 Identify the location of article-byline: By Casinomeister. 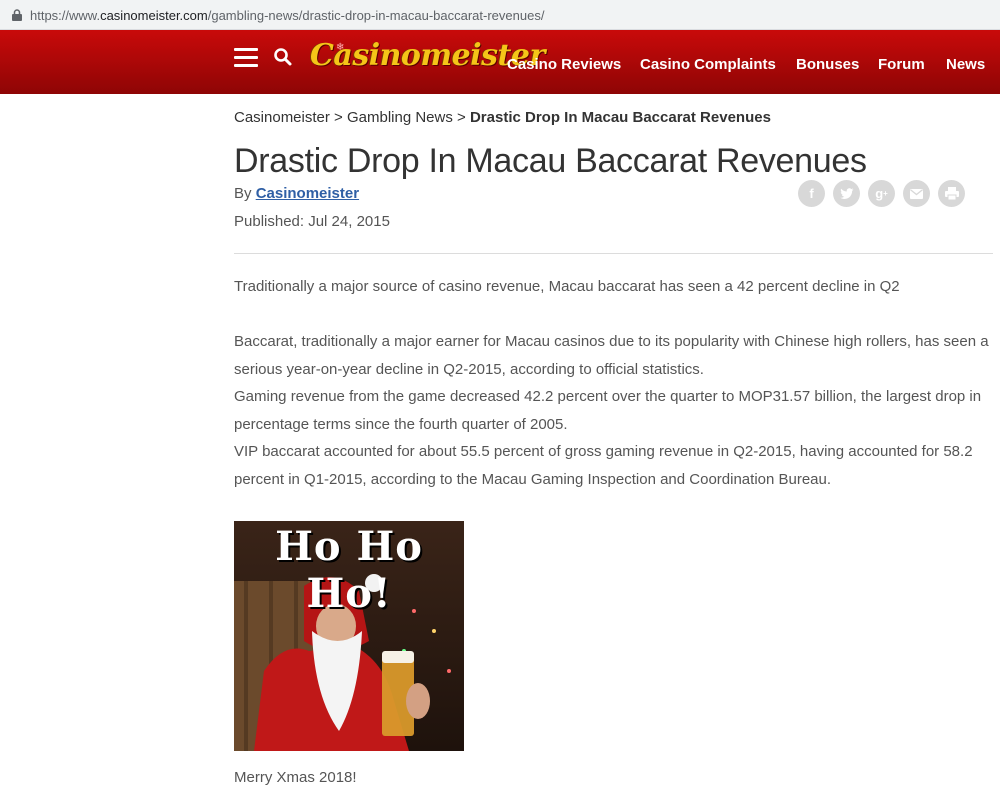
(296, 193).